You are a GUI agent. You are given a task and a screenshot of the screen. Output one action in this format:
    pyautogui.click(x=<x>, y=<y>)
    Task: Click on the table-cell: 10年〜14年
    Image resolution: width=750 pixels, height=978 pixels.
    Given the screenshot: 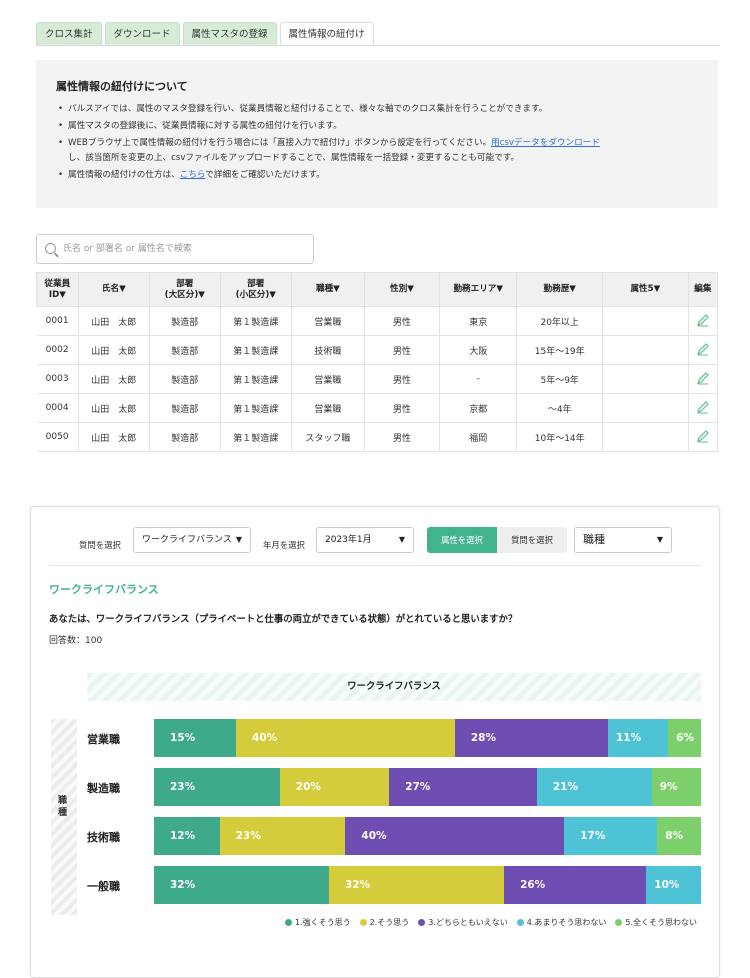 What is the action you would take?
    pyautogui.click(x=560, y=437)
    